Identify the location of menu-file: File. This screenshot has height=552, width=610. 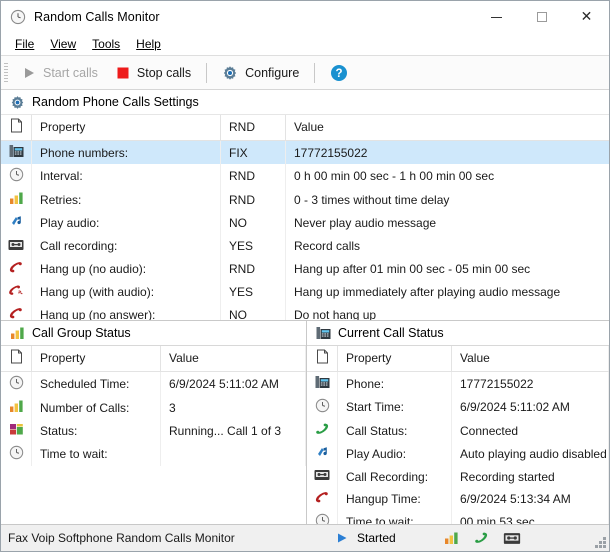
(24, 44).